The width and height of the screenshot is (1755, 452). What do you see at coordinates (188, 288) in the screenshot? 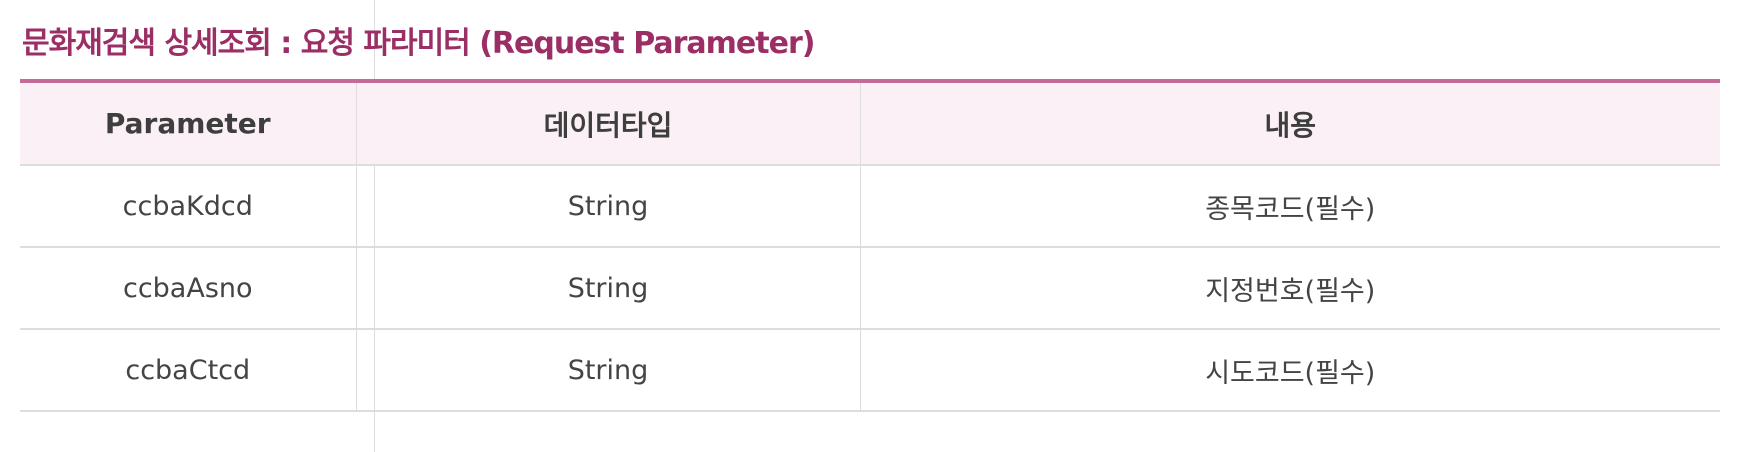
I see `cell-parameter: ccbaAsno` at bounding box center [188, 288].